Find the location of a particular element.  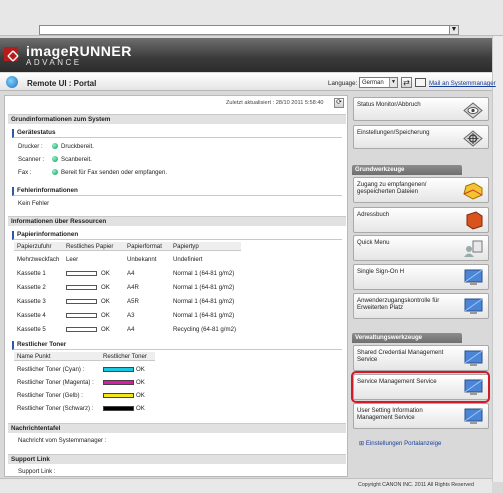

paper-col-source: Papierzufuhr is located at coordinates (34, 246).